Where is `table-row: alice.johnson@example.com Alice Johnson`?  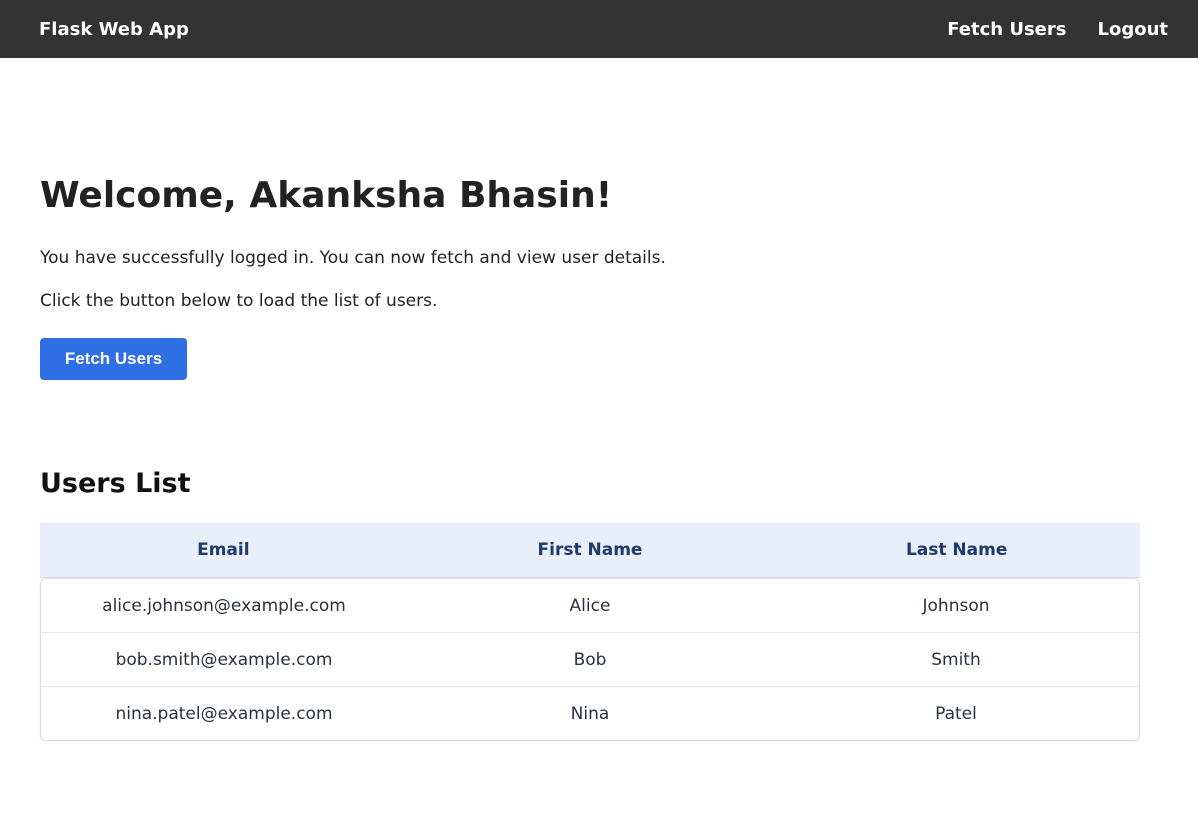
table-row: alice.johnson@example.com Alice Johnson is located at coordinates (590, 605).